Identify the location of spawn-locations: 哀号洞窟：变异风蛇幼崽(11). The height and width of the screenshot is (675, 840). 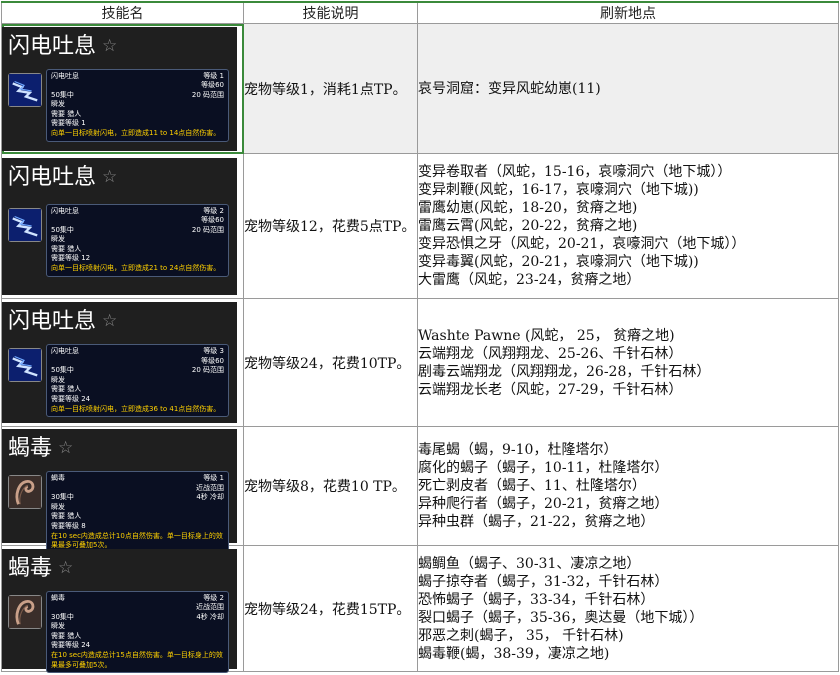
(628, 89).